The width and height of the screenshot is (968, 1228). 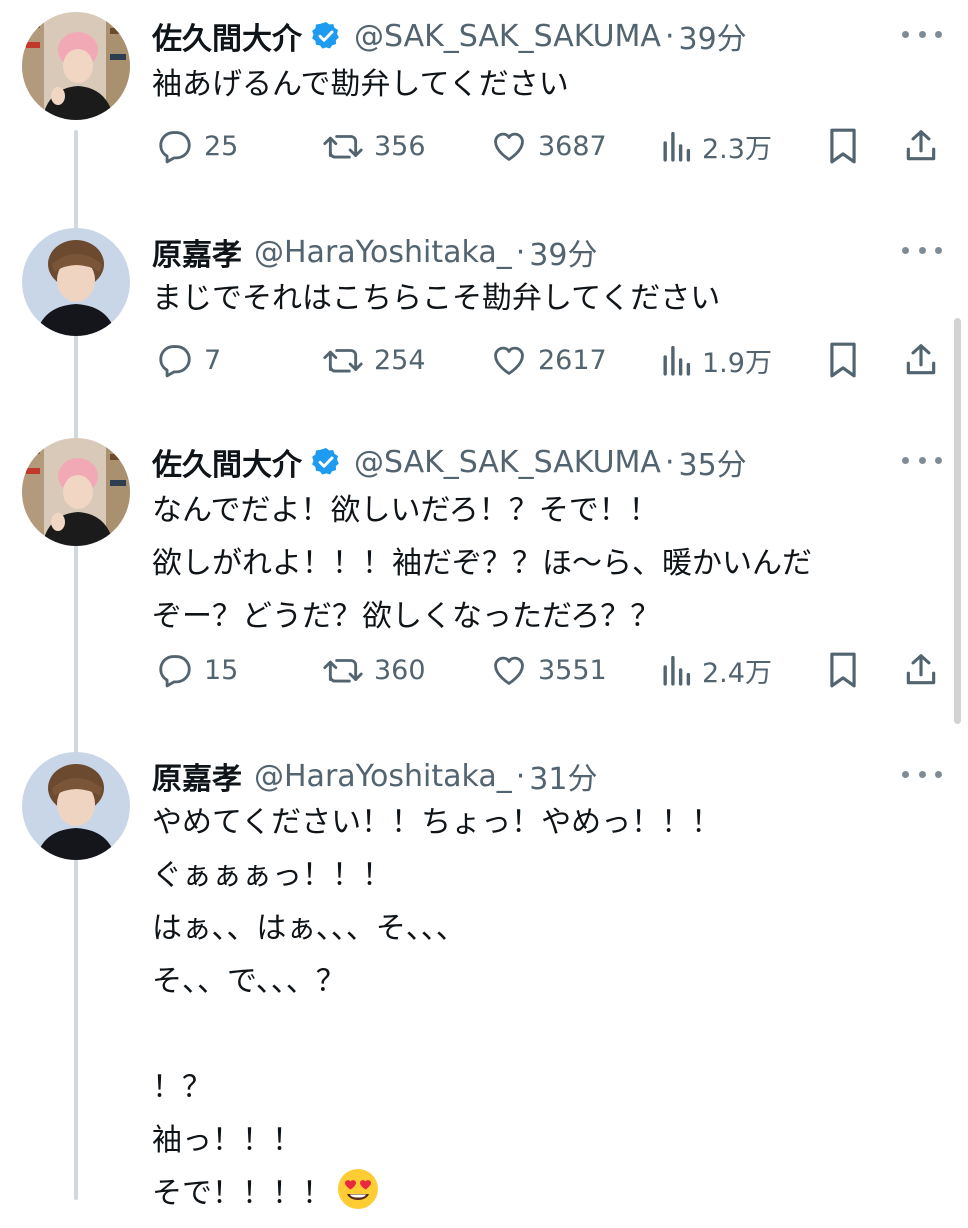 I want to click on like-button: 2617, so click(x=548, y=360).